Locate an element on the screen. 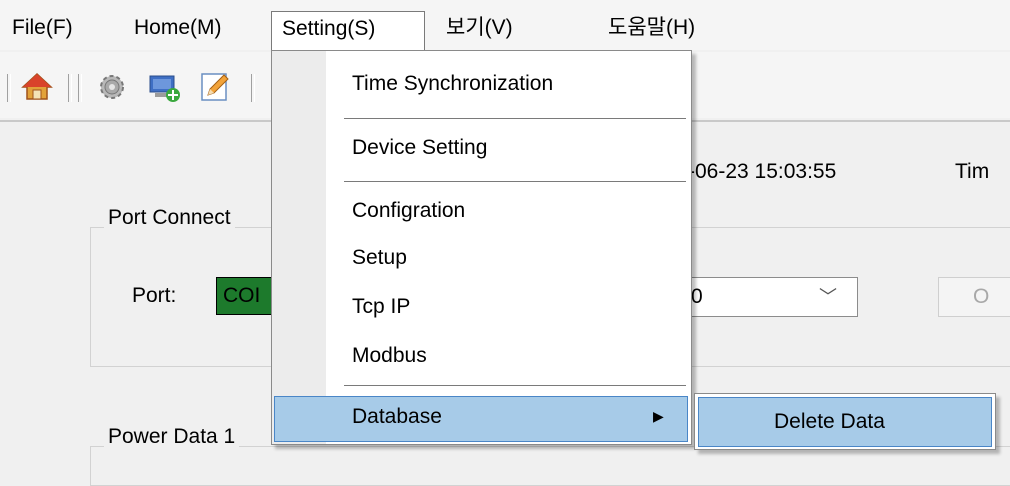  open-button: O is located at coordinates (974, 297).